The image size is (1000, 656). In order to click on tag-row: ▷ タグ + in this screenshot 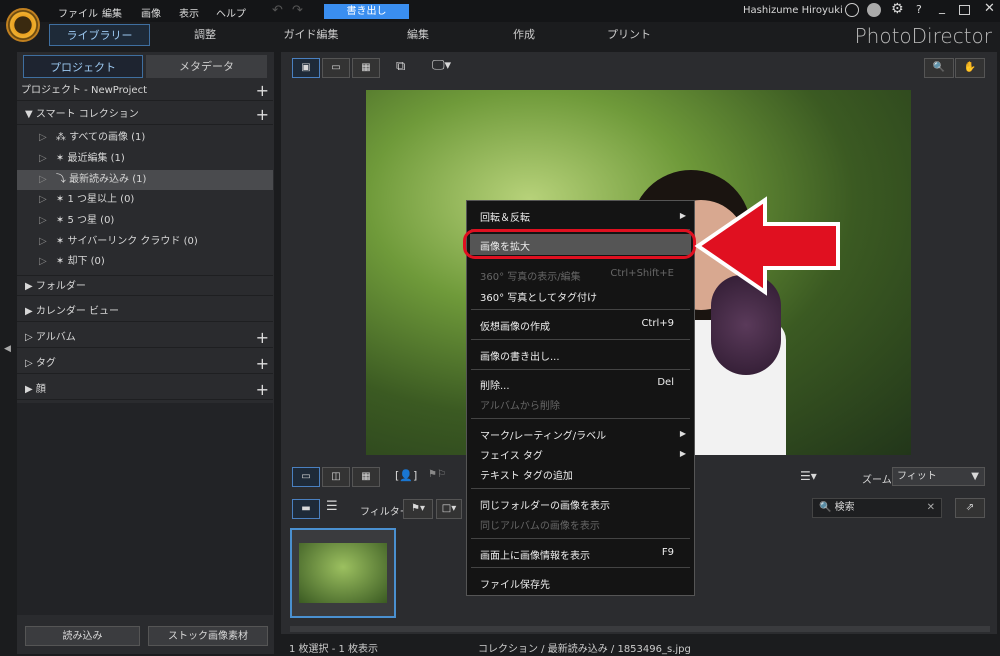, I will do `click(145, 363)`.